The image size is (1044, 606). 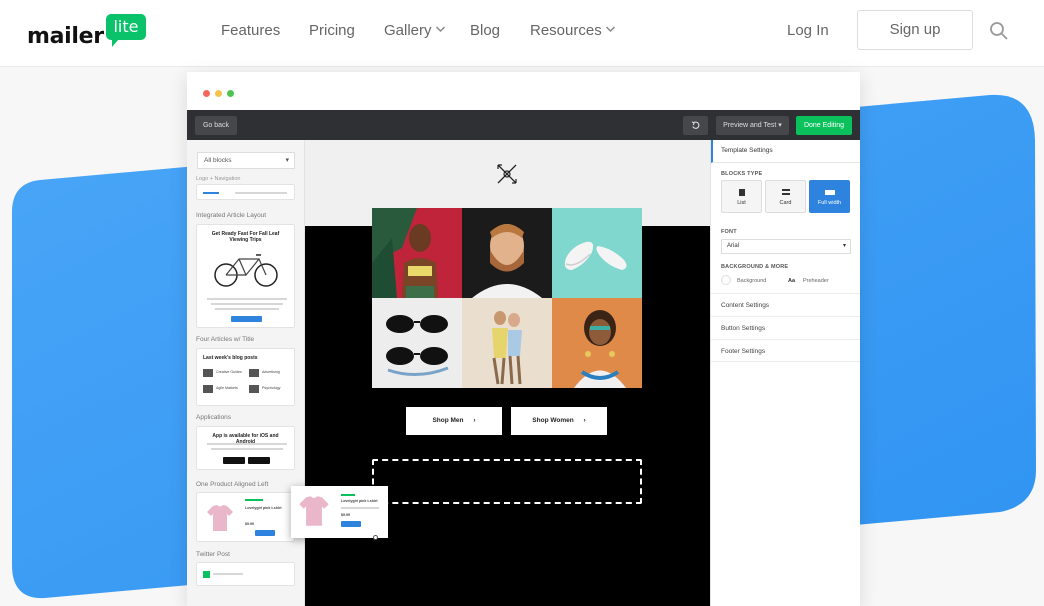 I want to click on twitter-avatar, so click(x=206, y=574).